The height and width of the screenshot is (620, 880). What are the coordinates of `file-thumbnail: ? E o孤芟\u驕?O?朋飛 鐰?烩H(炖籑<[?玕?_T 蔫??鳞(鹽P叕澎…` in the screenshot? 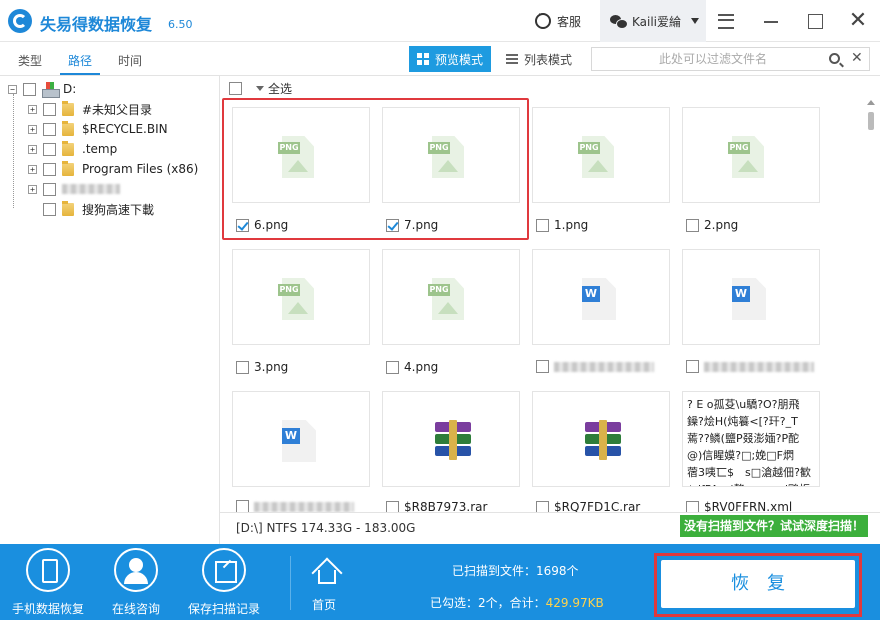 It's located at (751, 439).